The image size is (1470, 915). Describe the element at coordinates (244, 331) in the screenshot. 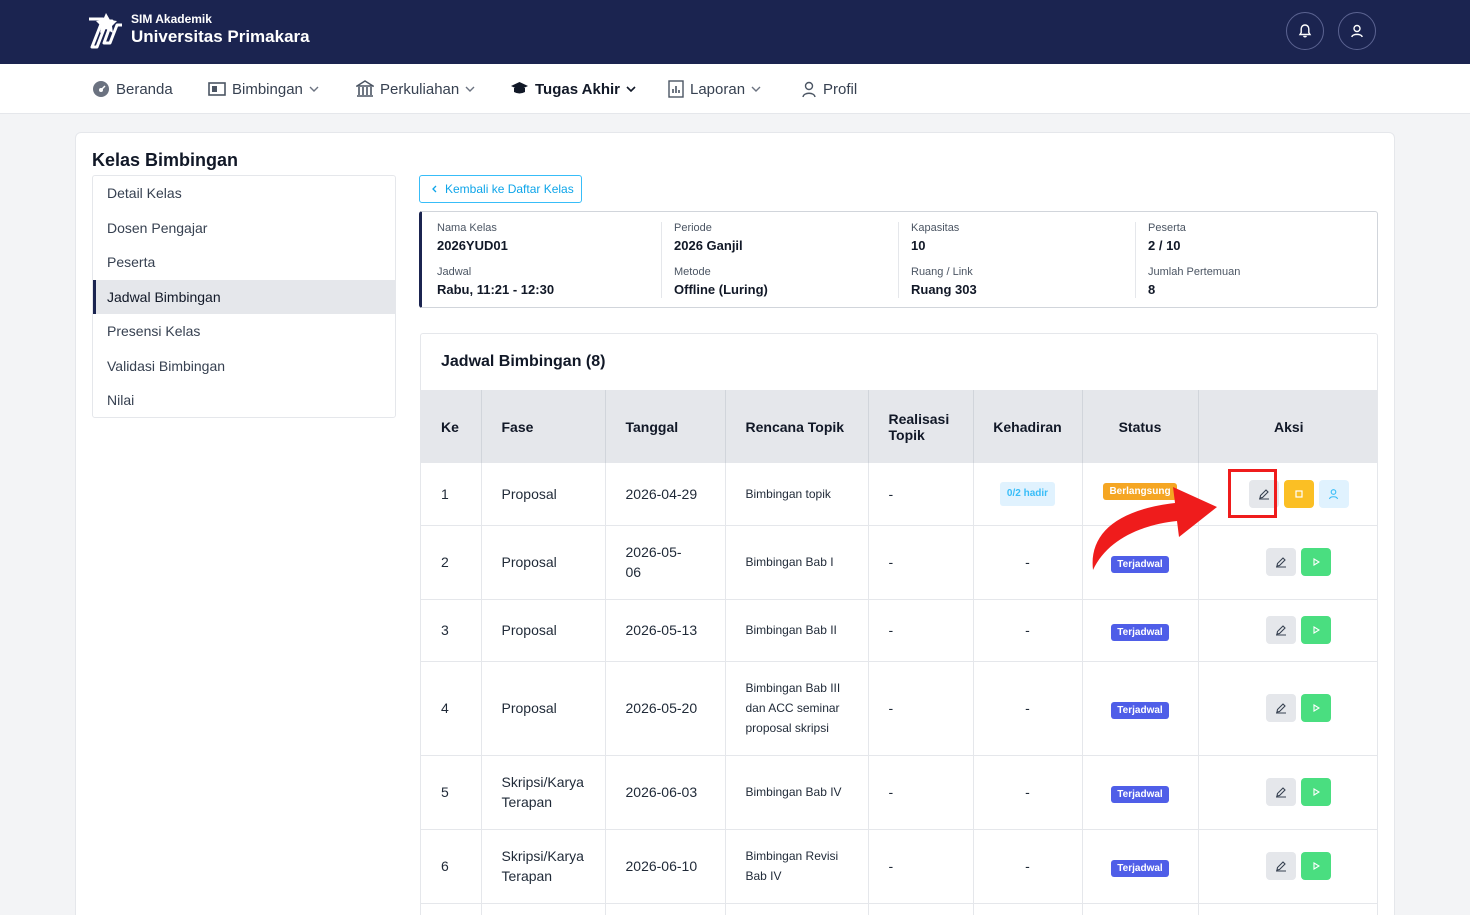

I see `side-item-presensi-kelas: Presensi Kelas` at that location.